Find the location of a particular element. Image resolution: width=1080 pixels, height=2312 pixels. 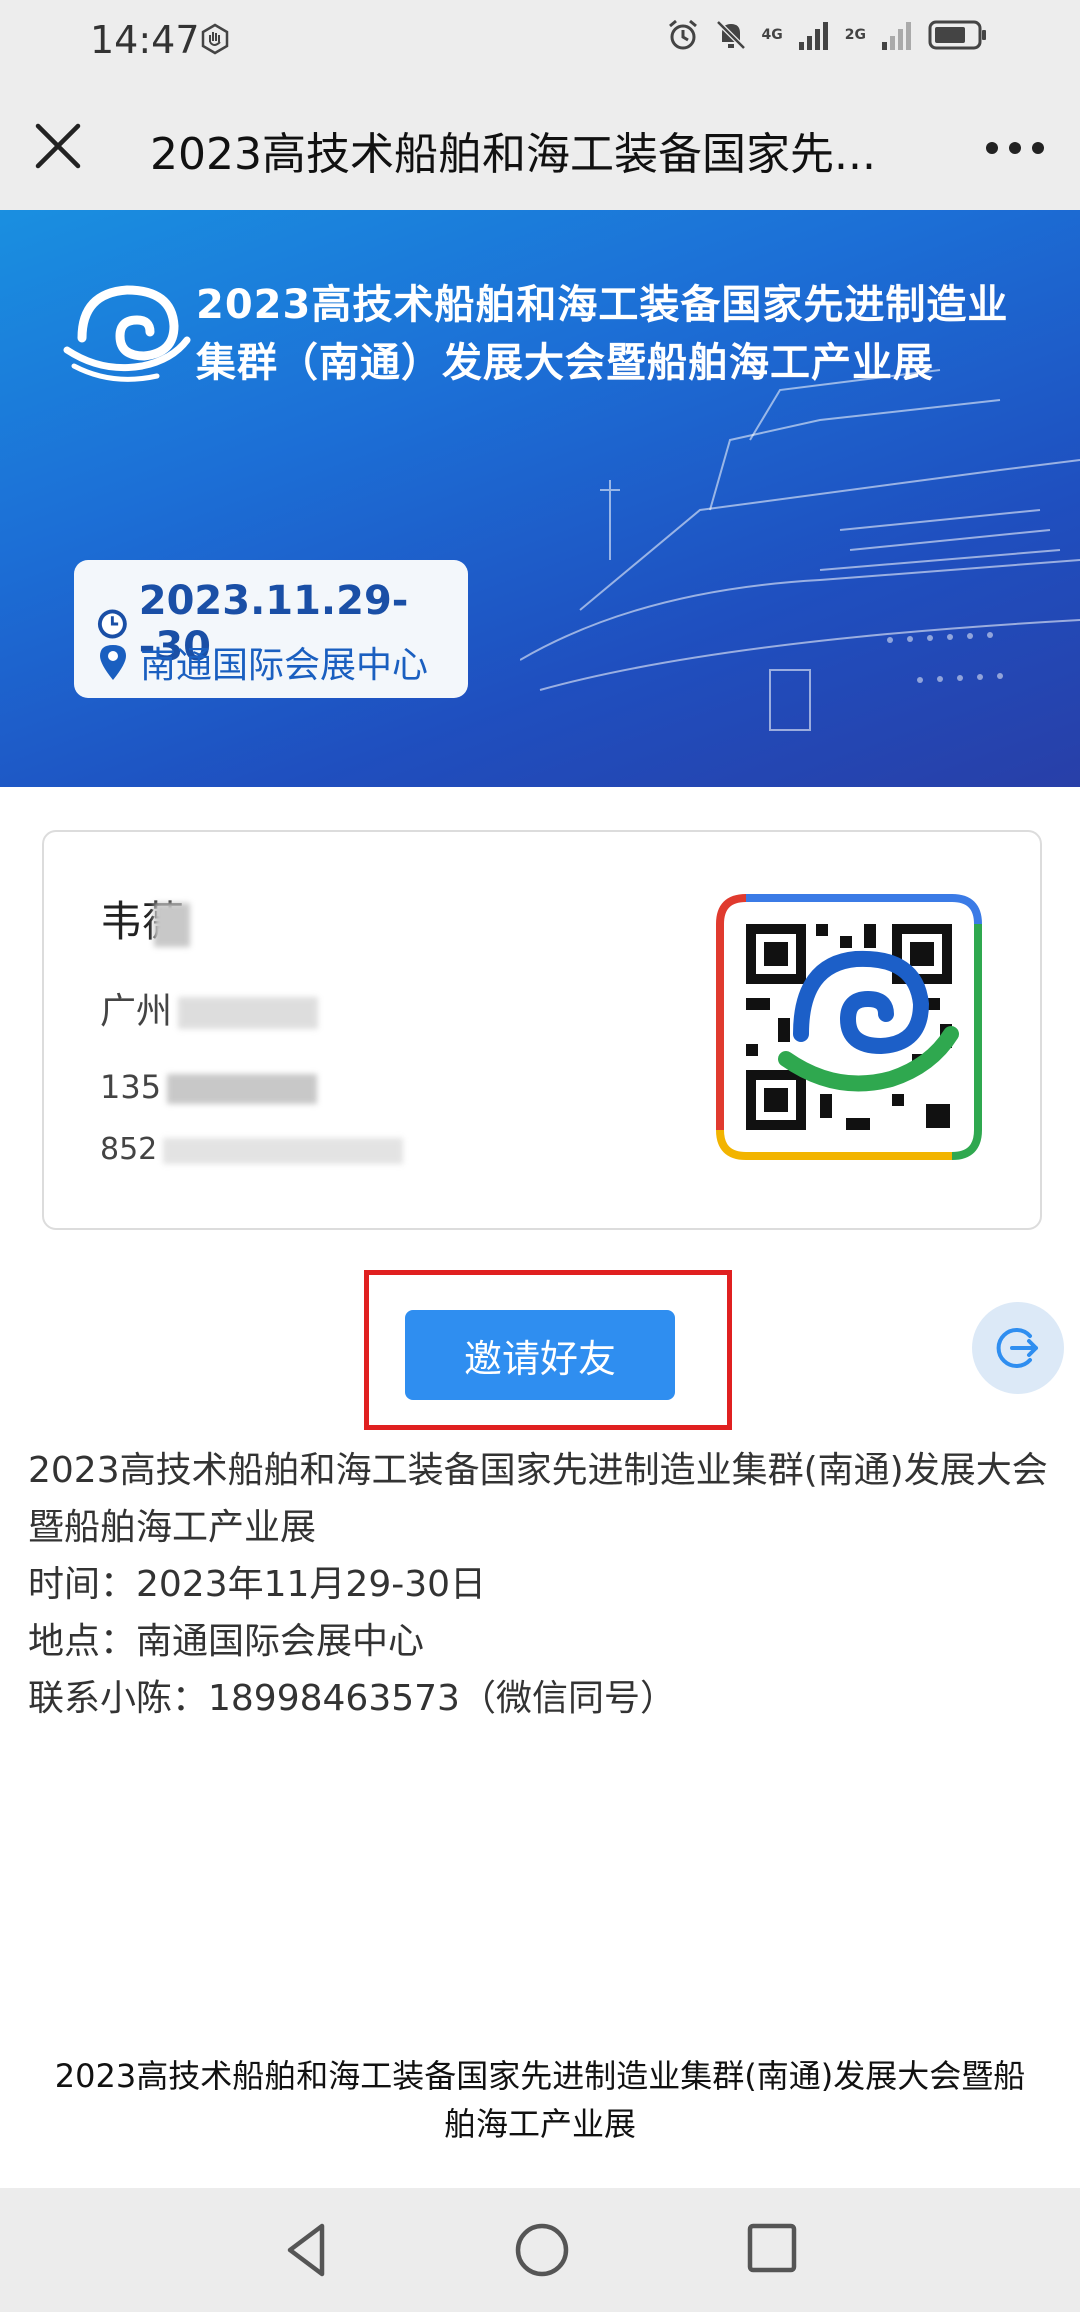

attendee-company: 广州 is located at coordinates (209, 1008).